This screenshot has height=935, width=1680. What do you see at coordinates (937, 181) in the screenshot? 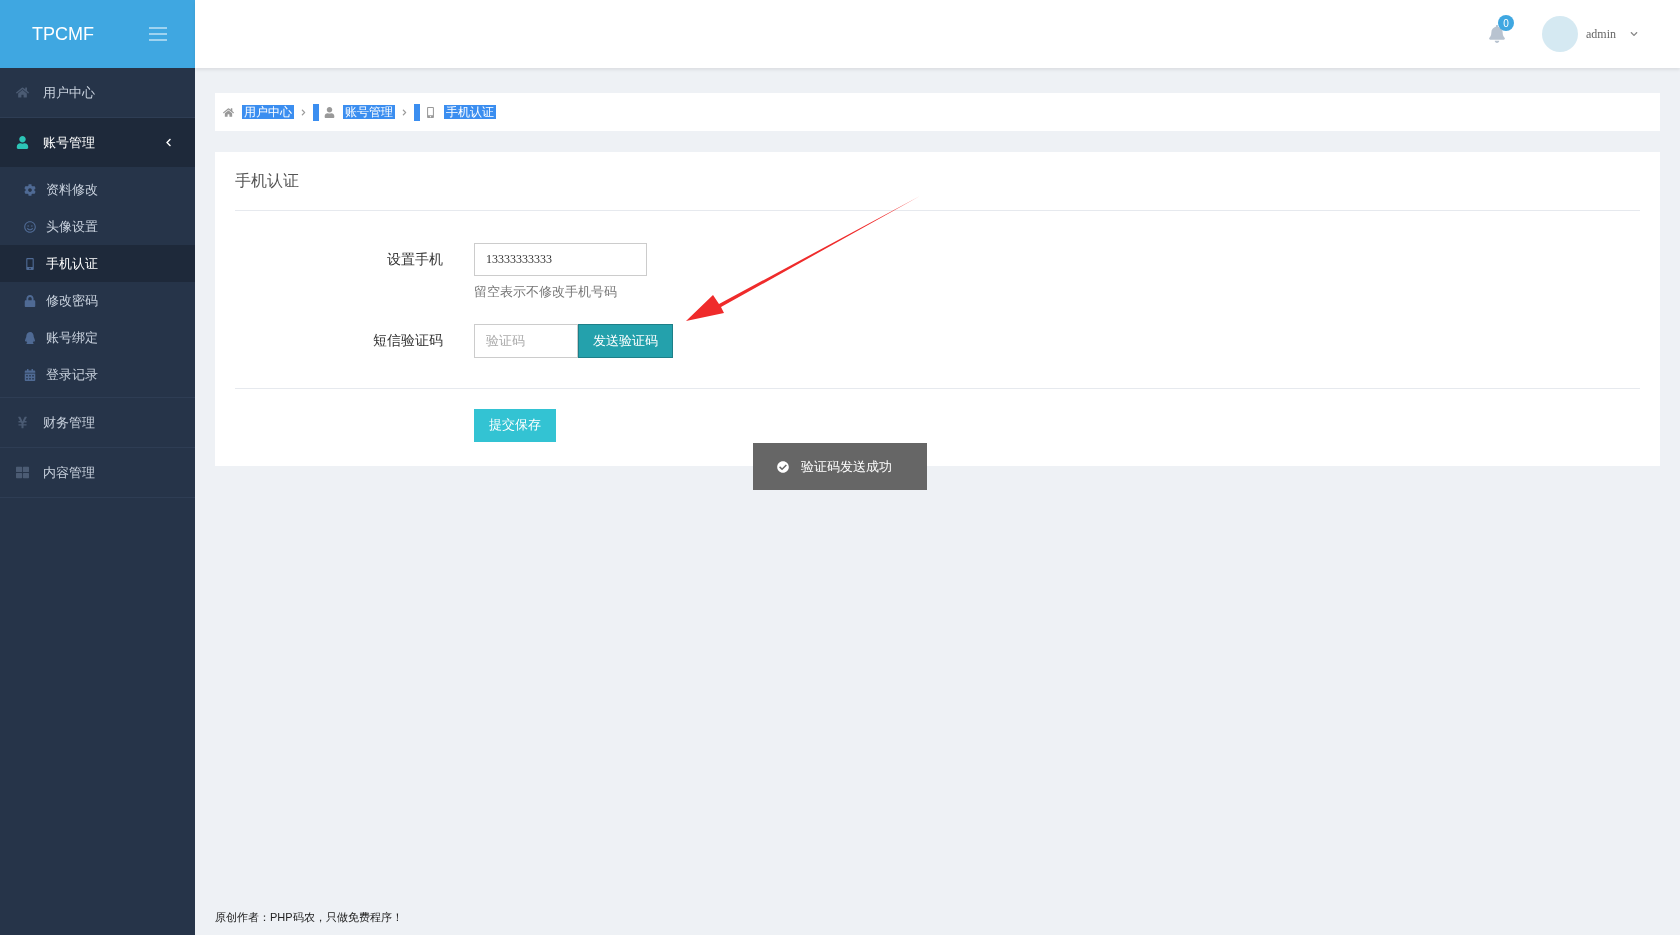
I see `card-title: 手机认证` at bounding box center [937, 181].